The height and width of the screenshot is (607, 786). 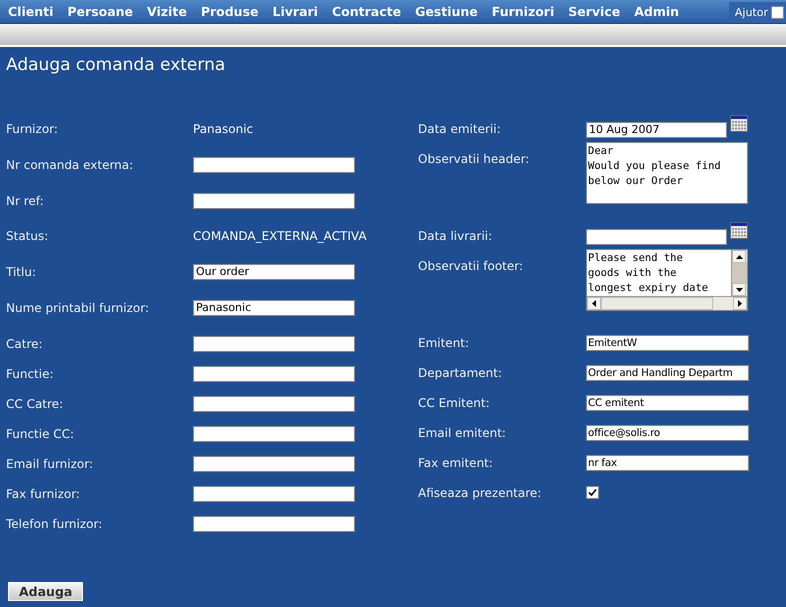 What do you see at coordinates (274, 272) in the screenshot?
I see `input-field: Our order` at bounding box center [274, 272].